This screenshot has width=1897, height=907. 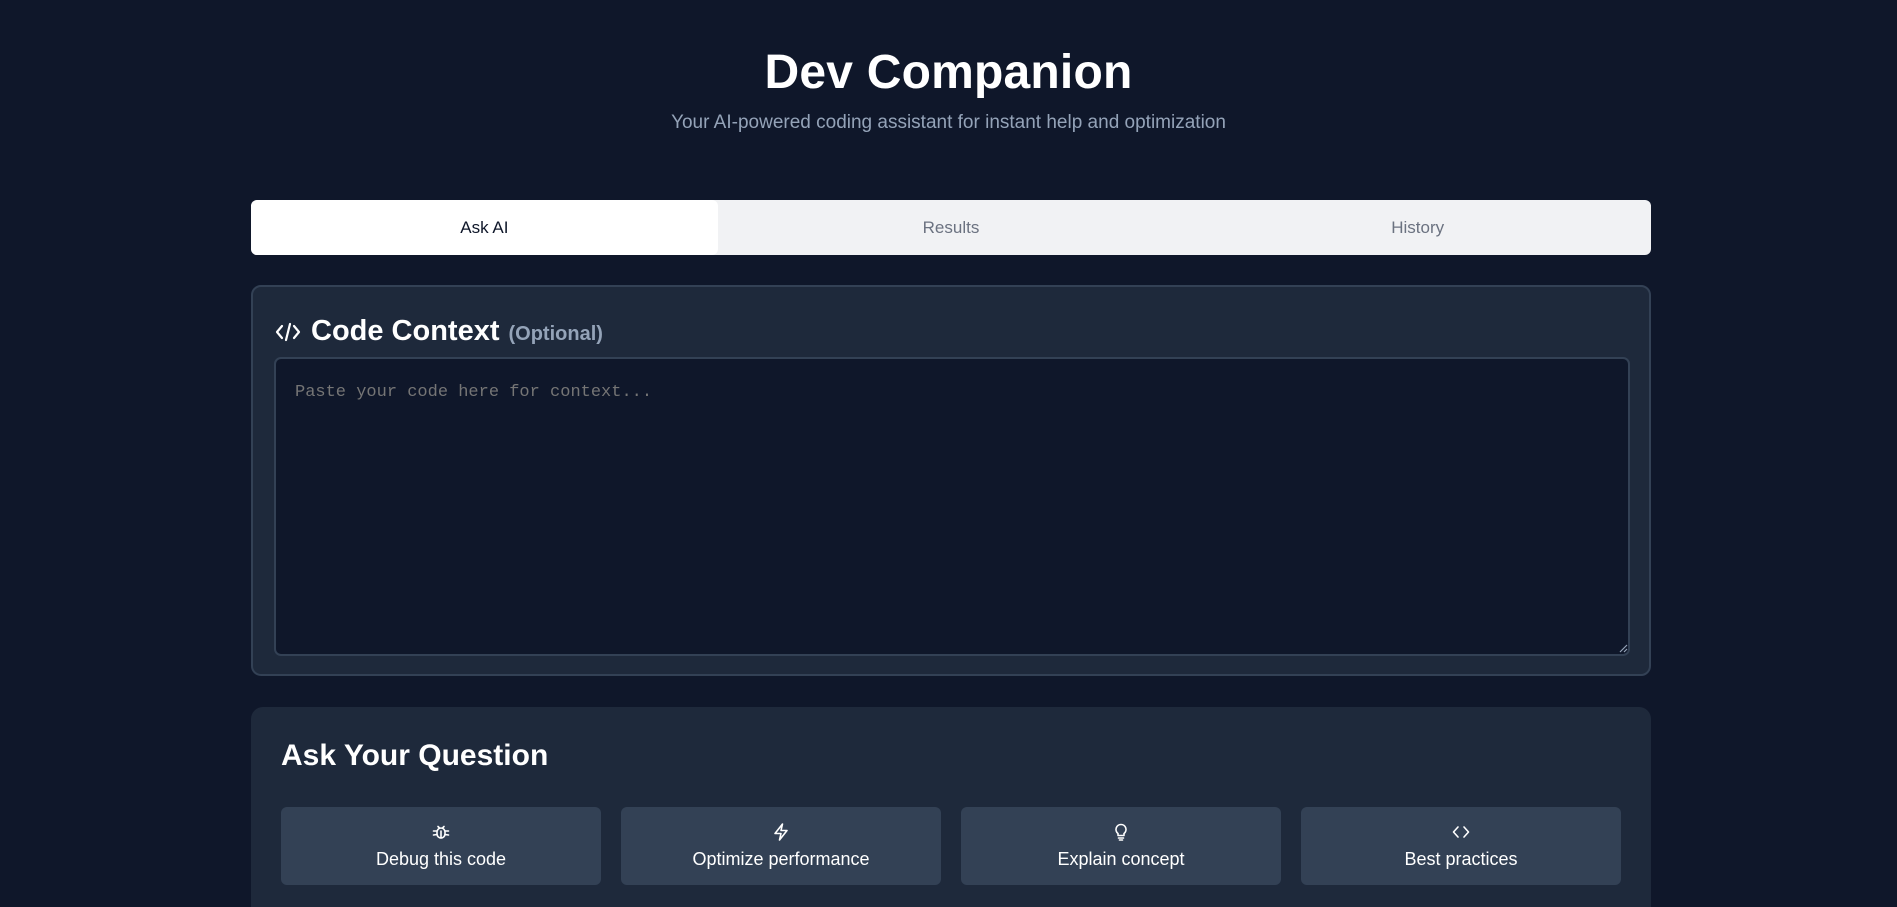 I want to click on tab-bar: Ask AI Results History, so click(x=951, y=227).